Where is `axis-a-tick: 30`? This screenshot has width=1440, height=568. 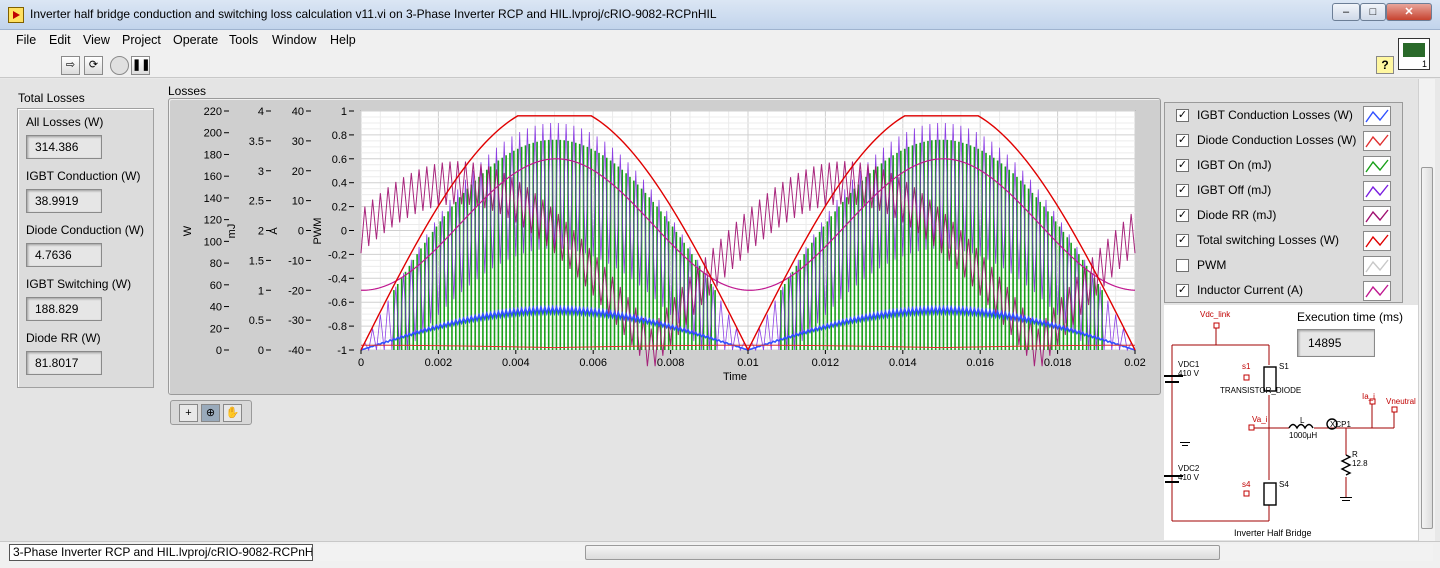
axis-a-tick: 30 is located at coordinates (298, 142).